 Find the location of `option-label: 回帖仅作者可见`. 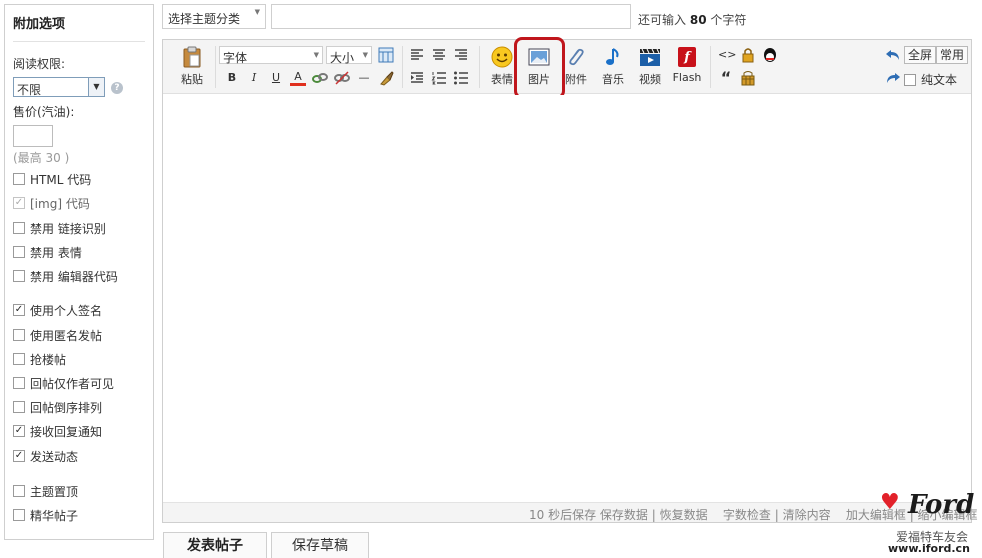

option-label: 回帖仅作者可见 is located at coordinates (72, 383).